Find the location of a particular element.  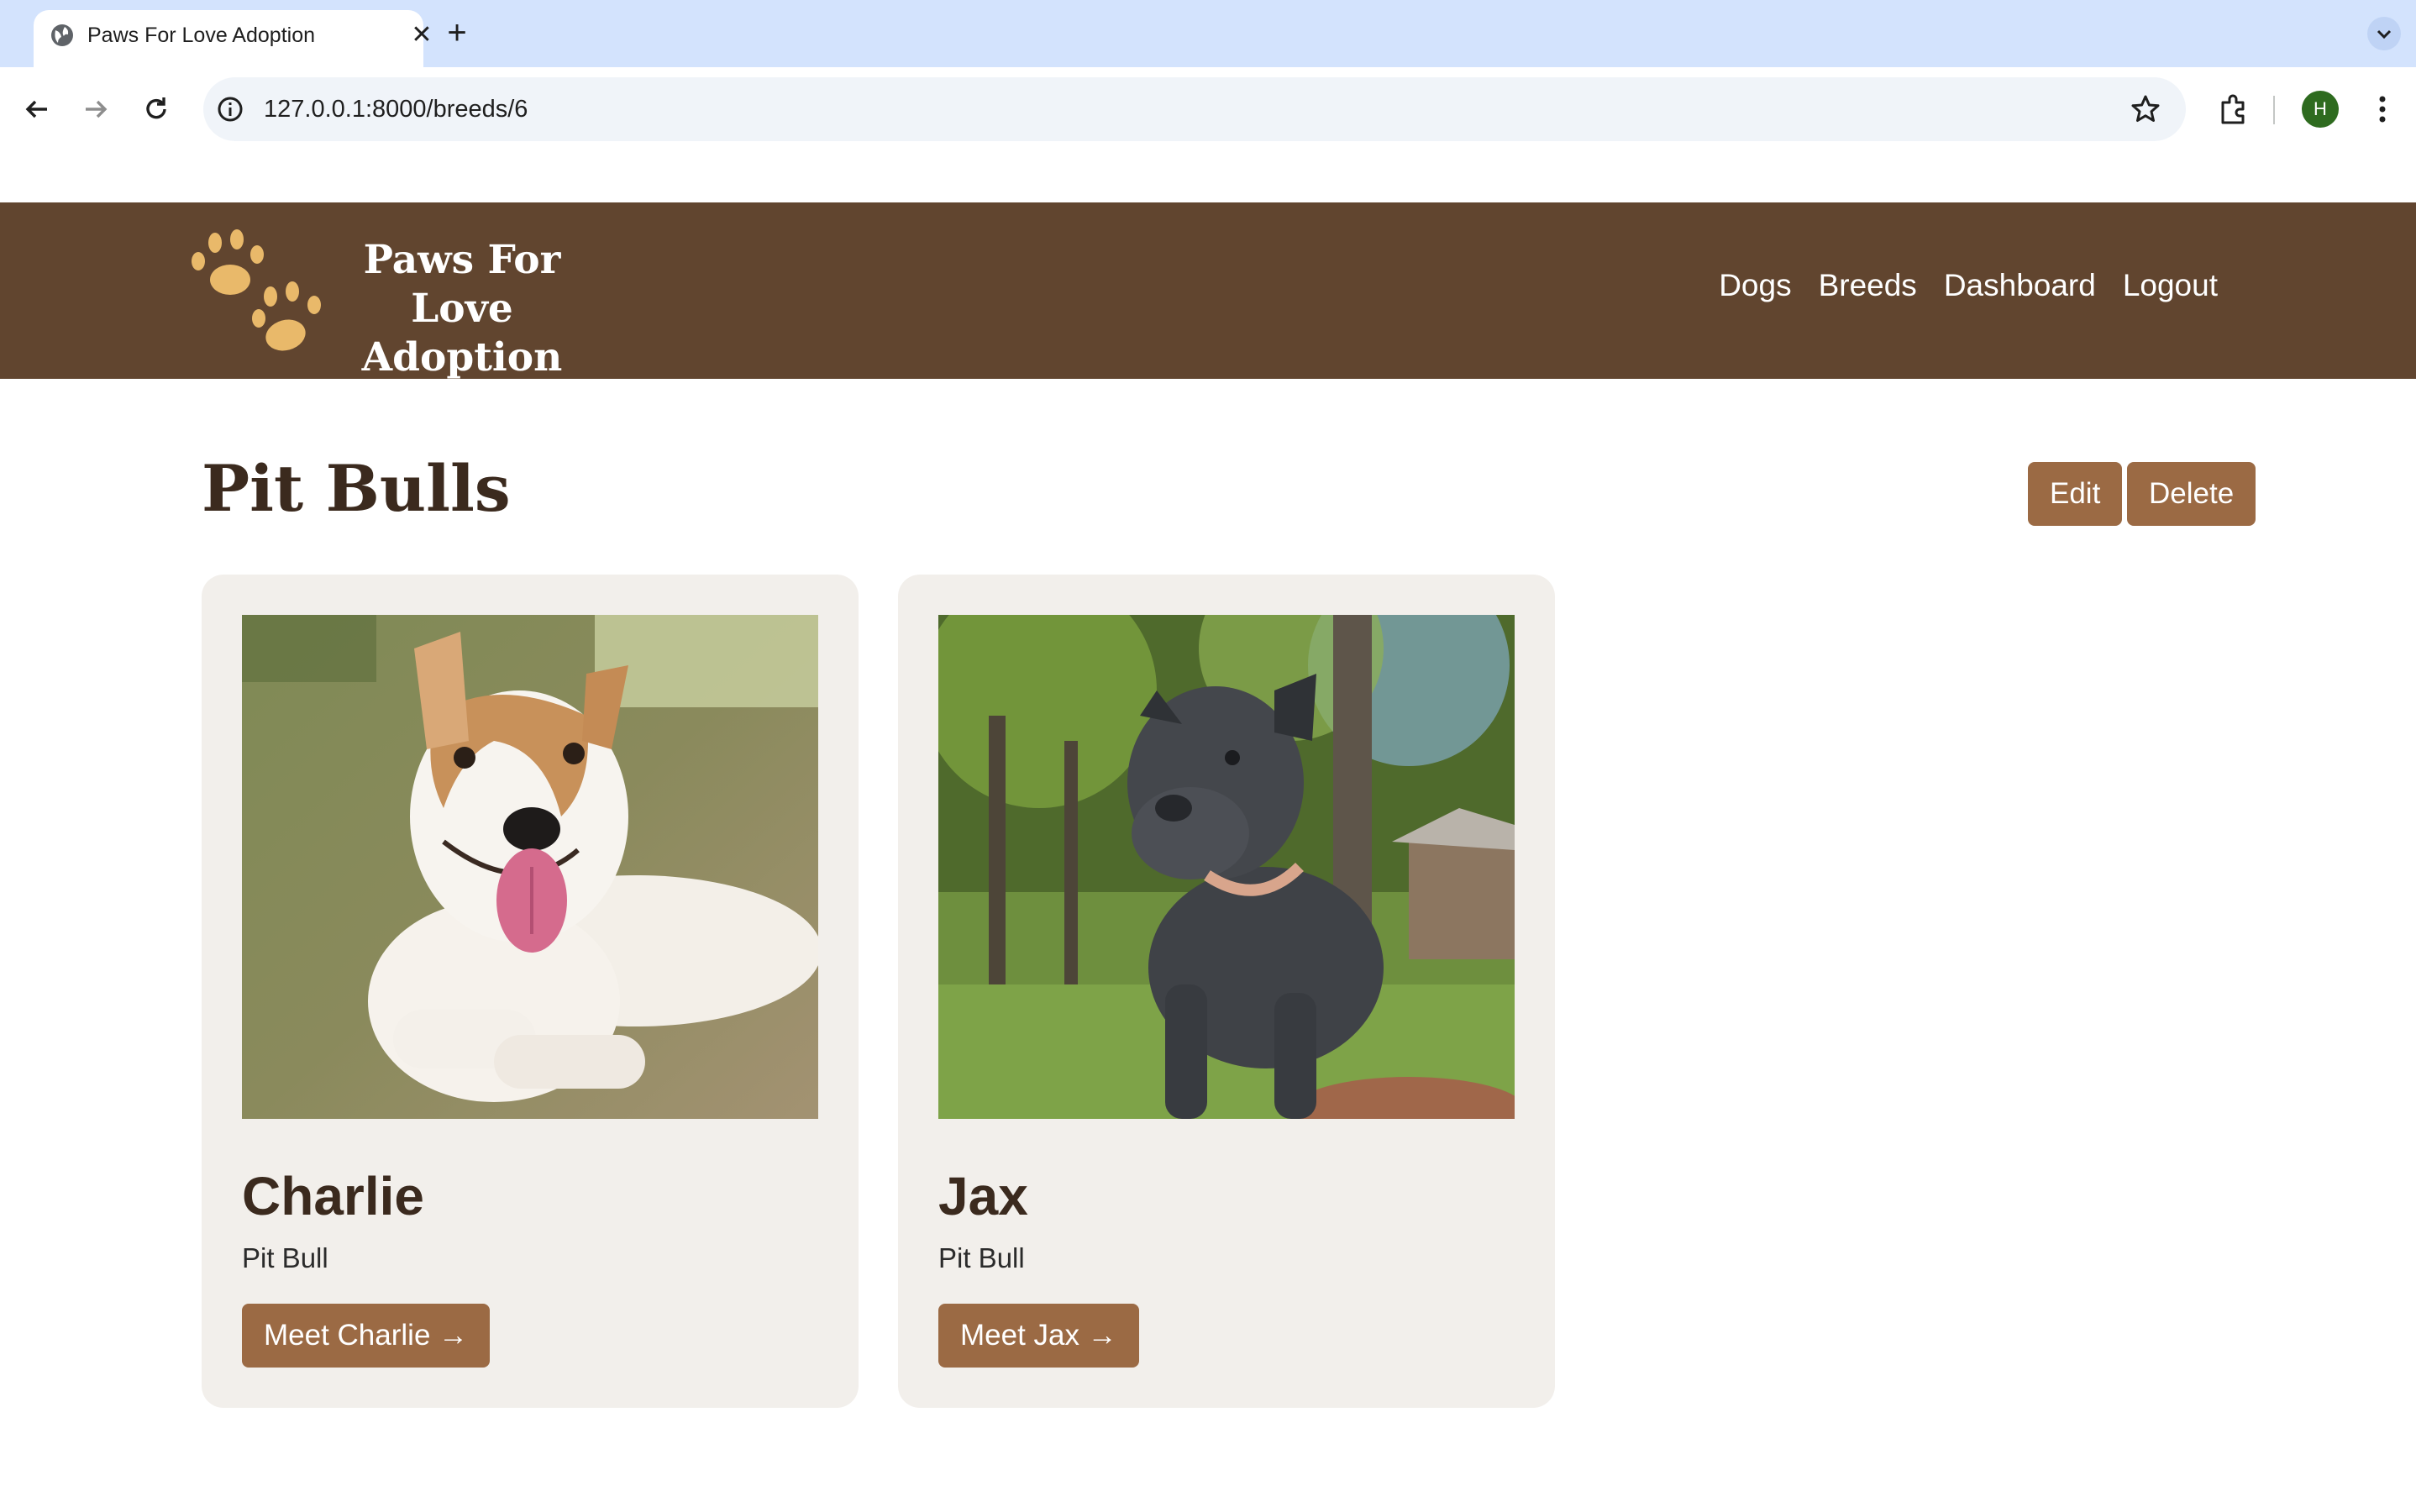

browser-tabstrip: Paws For Love Adoption ✕ + is located at coordinates (1208, 33).